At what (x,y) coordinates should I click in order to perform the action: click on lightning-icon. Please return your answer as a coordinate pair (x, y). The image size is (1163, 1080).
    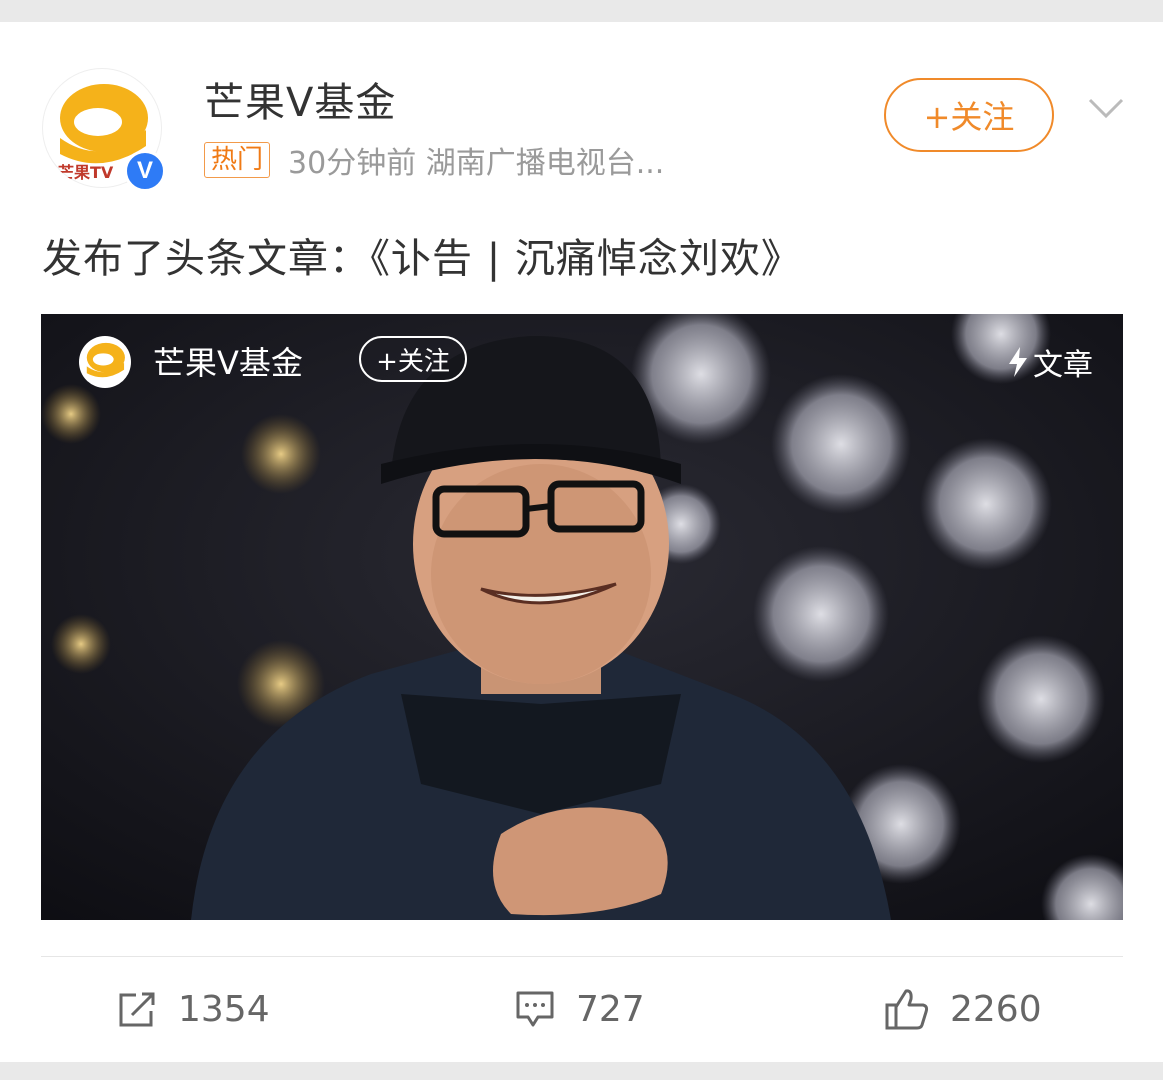
    Looking at the image, I should click on (1018, 362).